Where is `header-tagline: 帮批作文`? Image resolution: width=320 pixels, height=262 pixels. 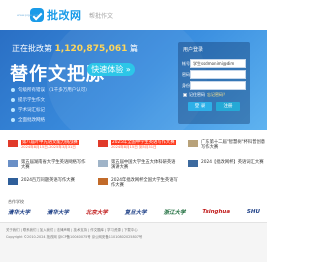 header-tagline: 帮批作文 is located at coordinates (101, 16).